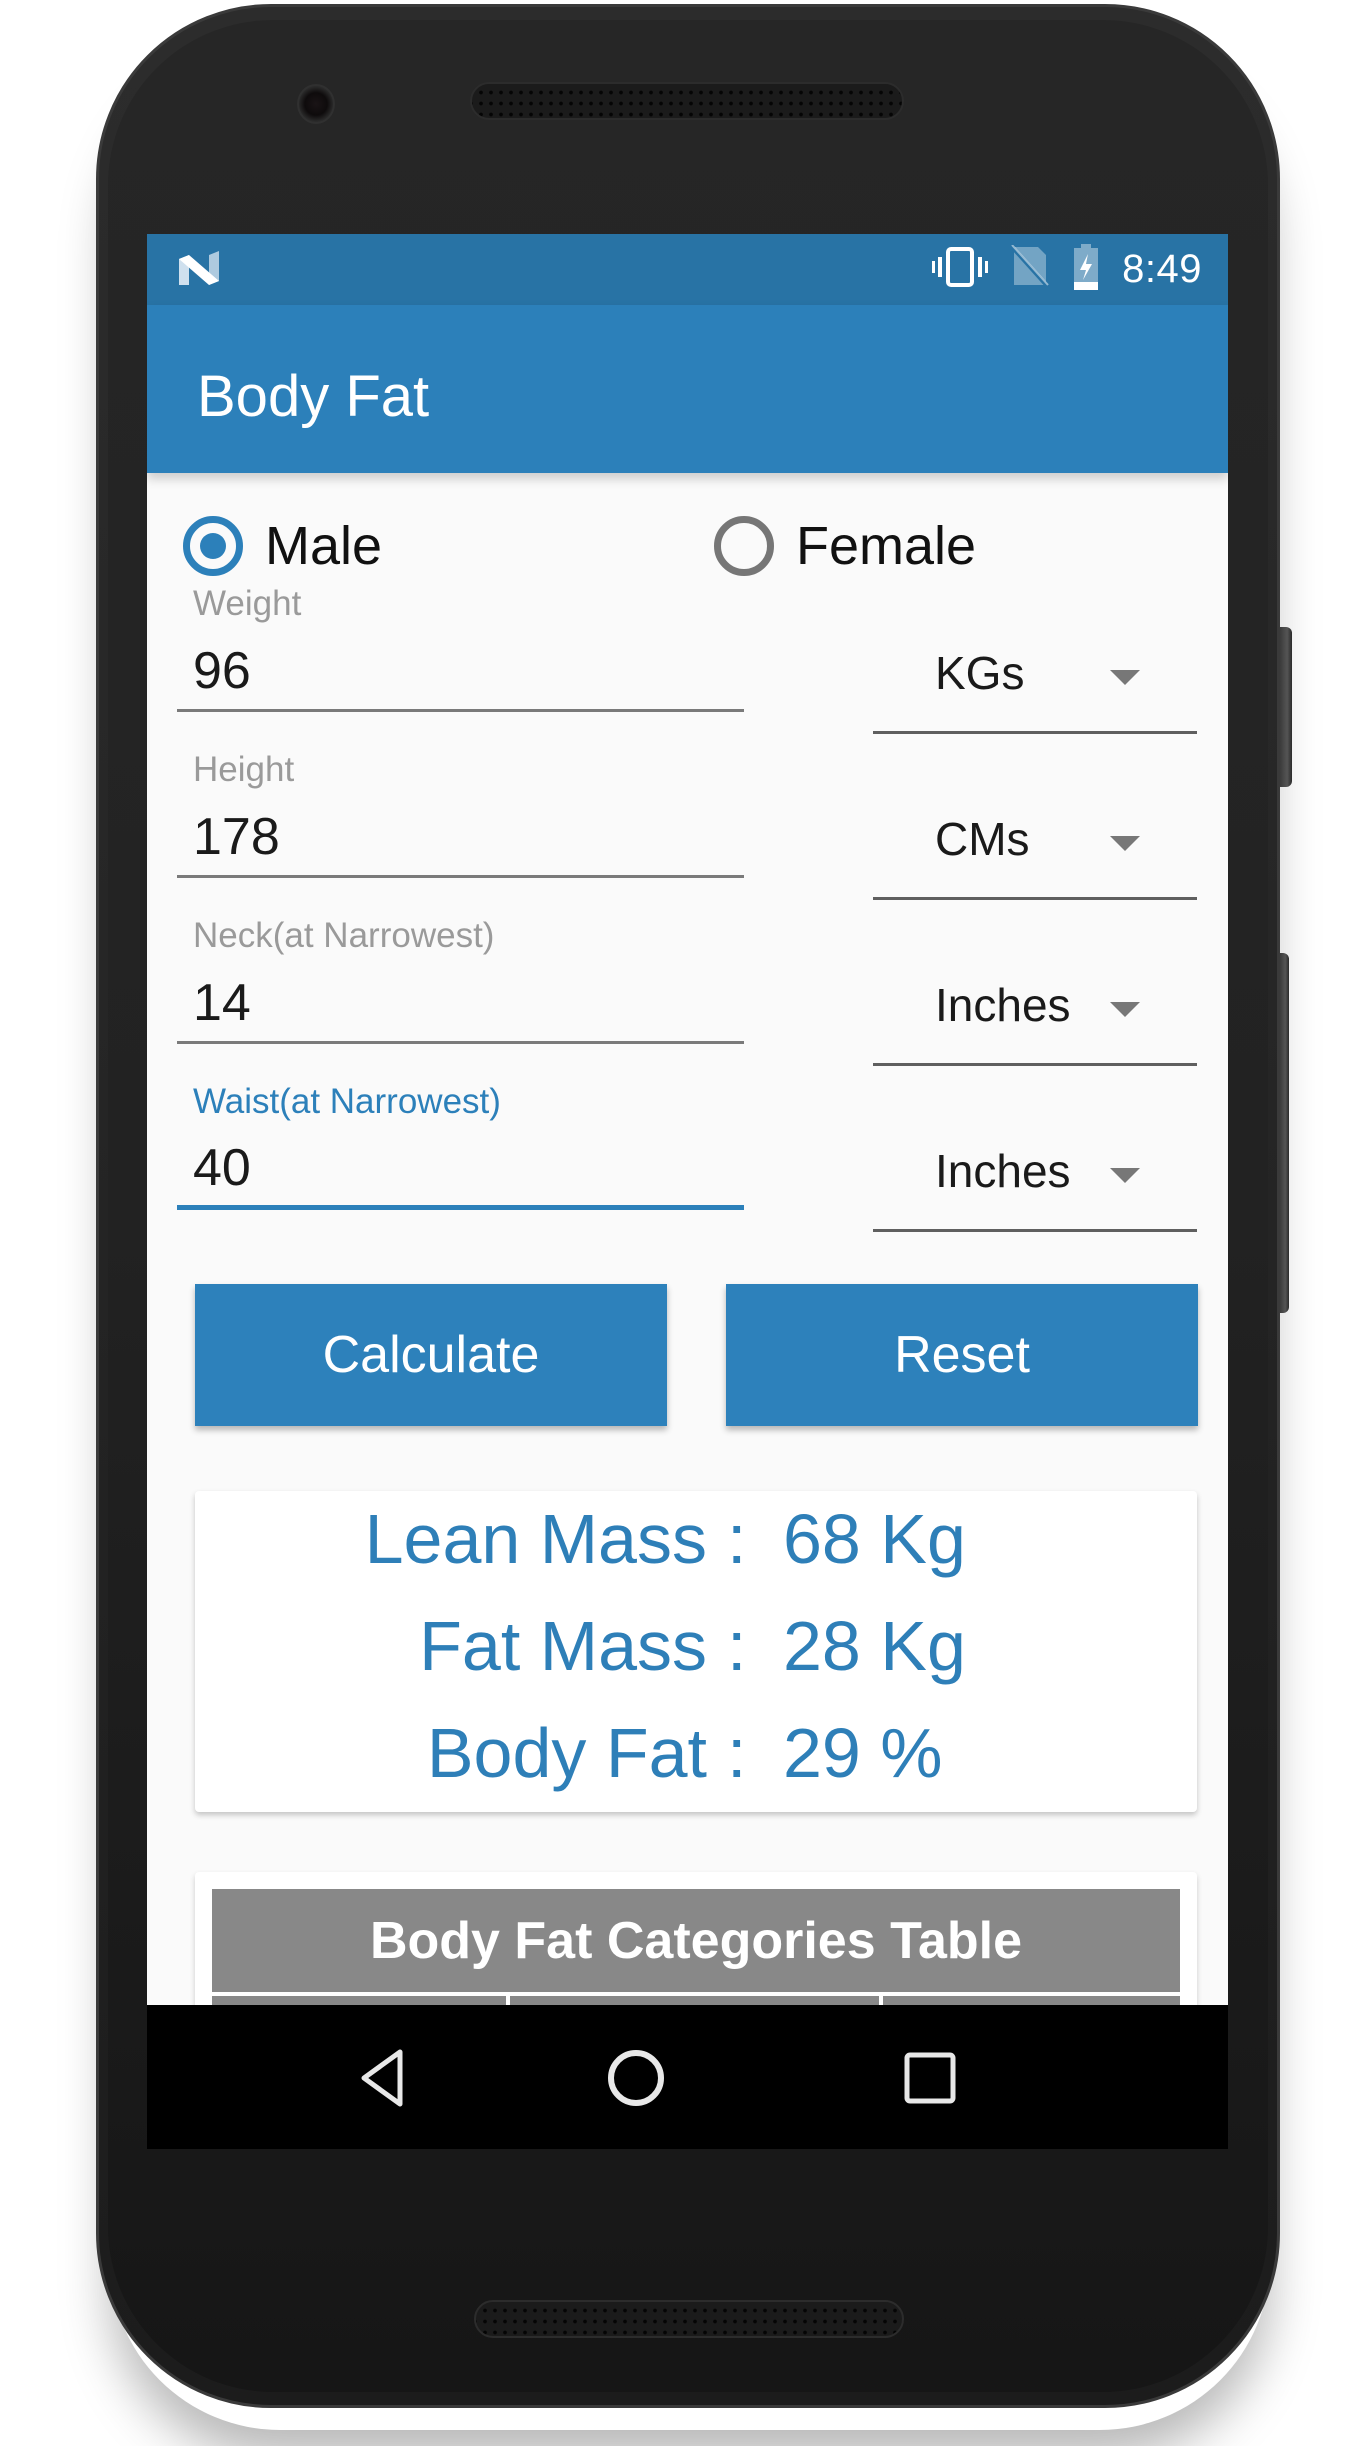  Describe the element at coordinates (460, 838) in the screenshot. I see `height-input` at that location.